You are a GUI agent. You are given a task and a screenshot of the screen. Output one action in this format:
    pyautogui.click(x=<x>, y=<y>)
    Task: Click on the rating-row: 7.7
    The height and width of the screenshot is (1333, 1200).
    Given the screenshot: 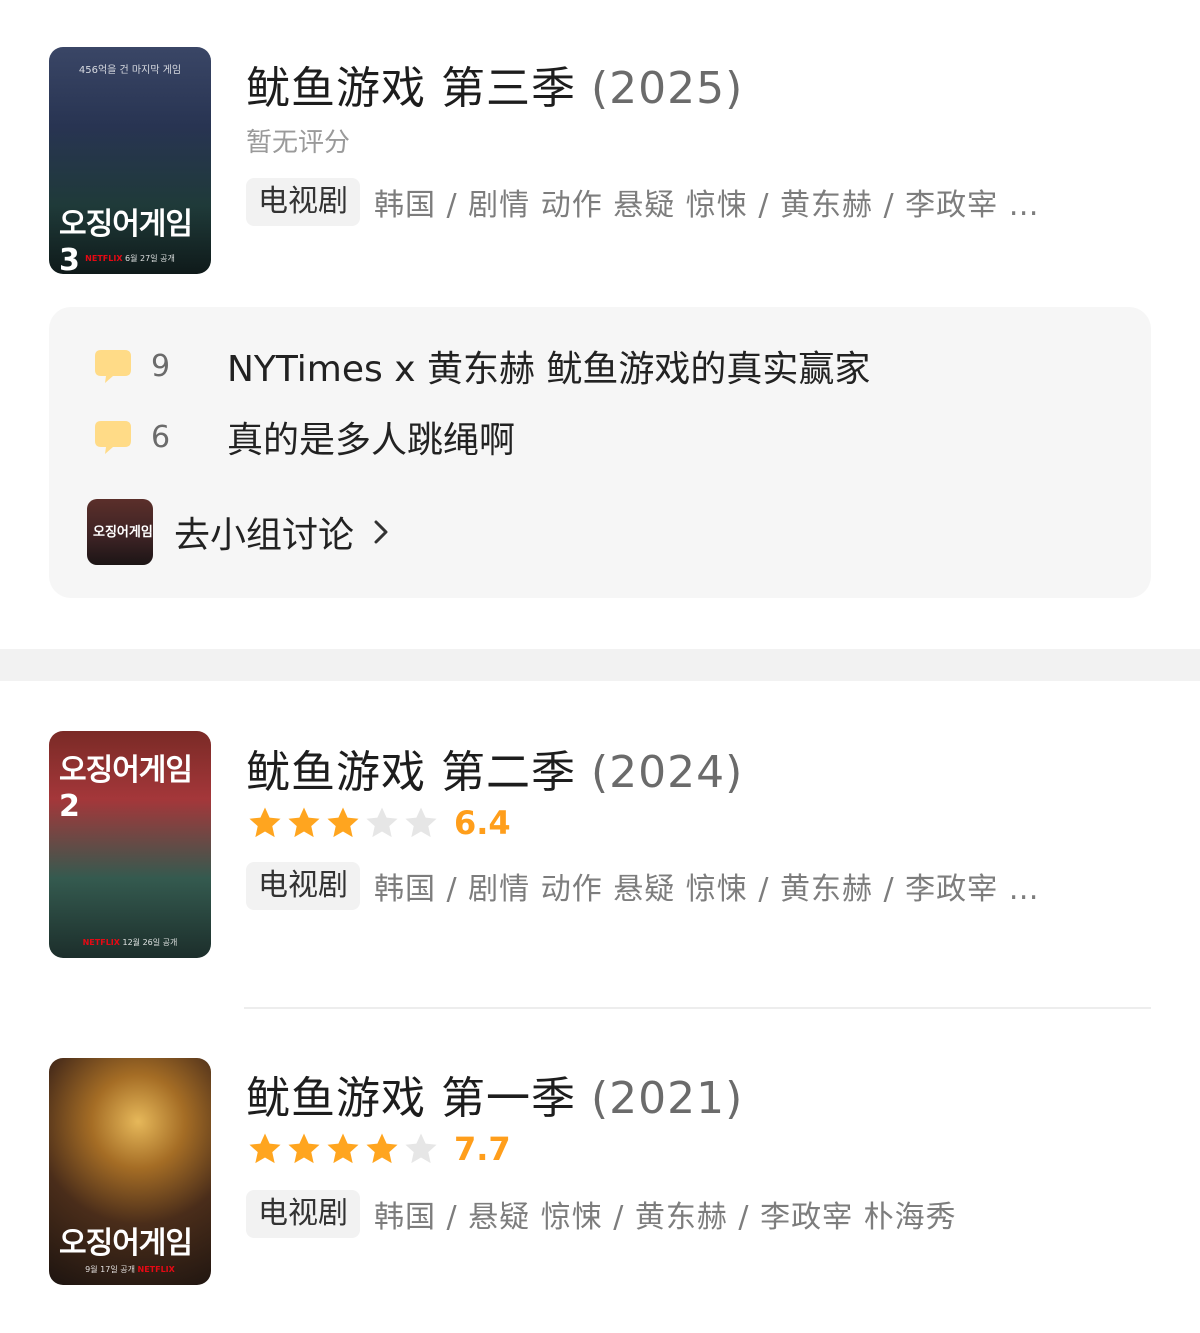 What is the action you would take?
    pyautogui.click(x=378, y=1149)
    